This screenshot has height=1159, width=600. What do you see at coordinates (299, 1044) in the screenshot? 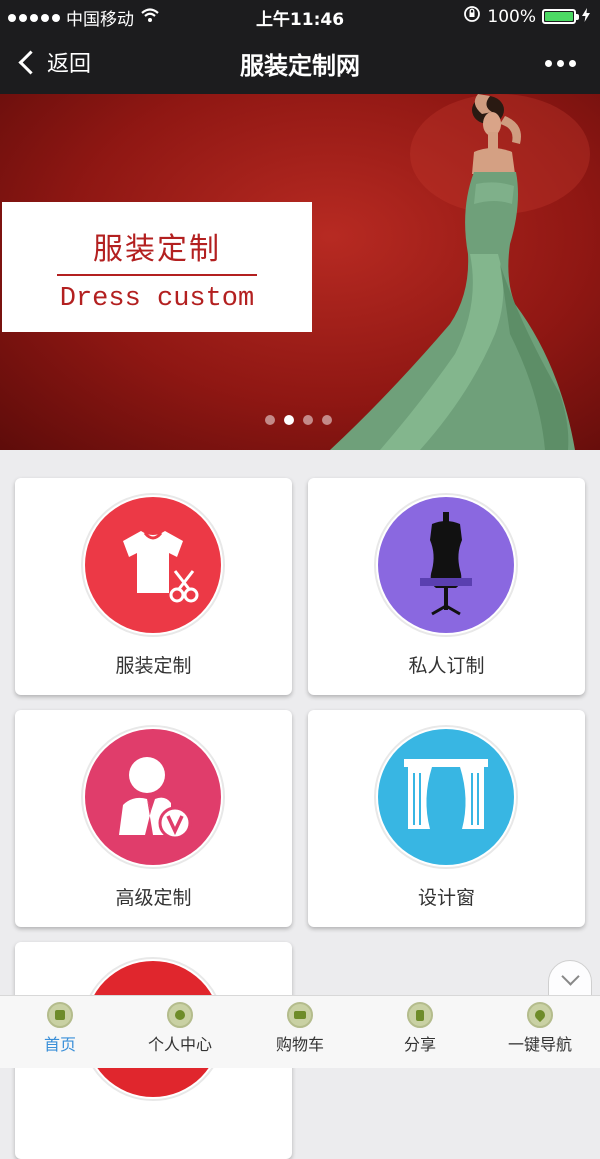
I see `tab-label: 购物车` at bounding box center [299, 1044].